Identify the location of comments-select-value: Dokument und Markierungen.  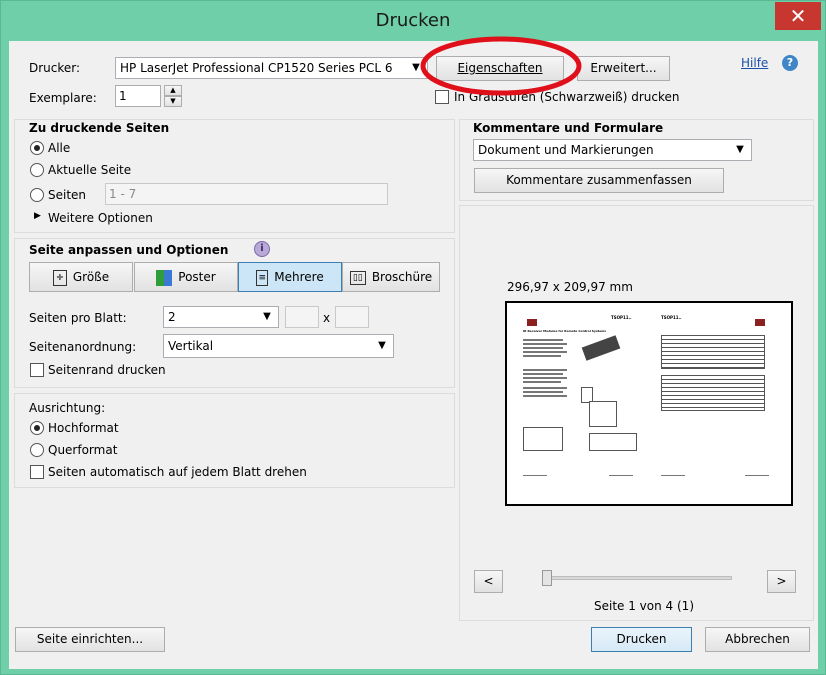
(566, 150).